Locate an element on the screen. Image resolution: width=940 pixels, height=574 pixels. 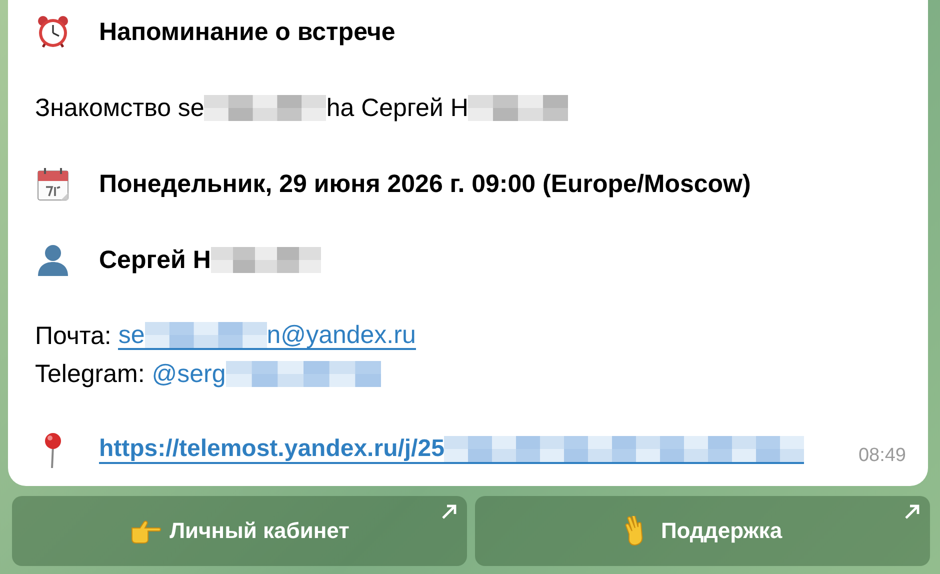
person-silhouette-icon is located at coordinates (53, 260).